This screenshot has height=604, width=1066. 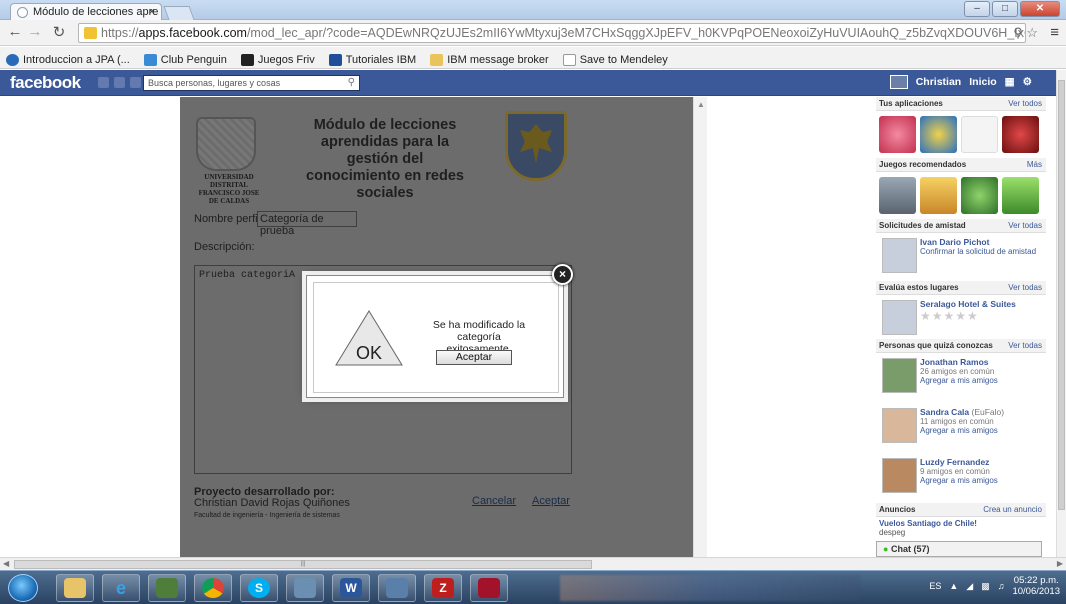 What do you see at coordinates (121, 588) in the screenshot?
I see `internet-explorer-icon: e` at bounding box center [121, 588].